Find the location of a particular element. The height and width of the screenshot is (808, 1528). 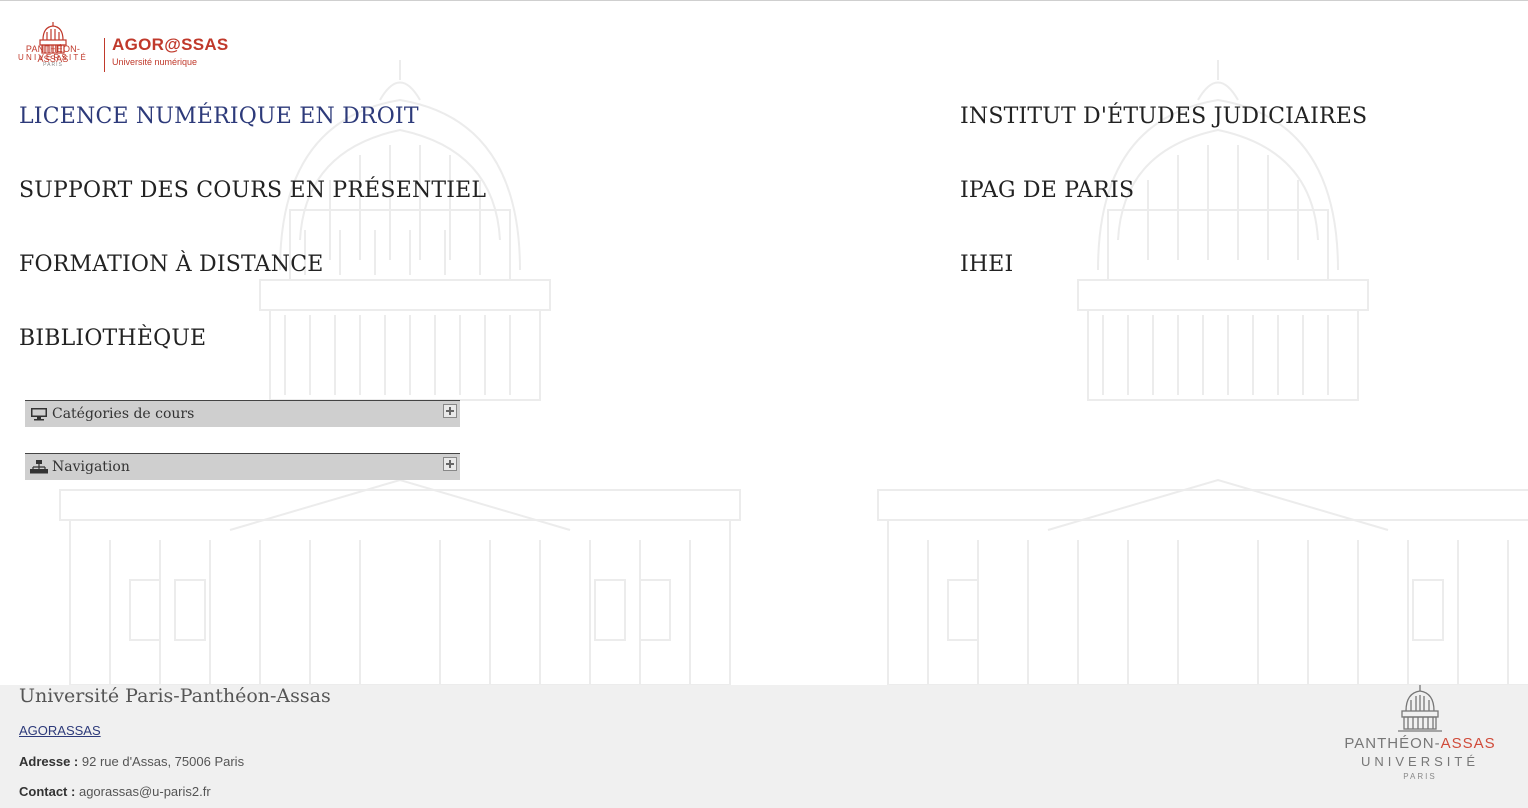

link-formation-distance: FORMATION À DISTANCE is located at coordinates (171, 264).